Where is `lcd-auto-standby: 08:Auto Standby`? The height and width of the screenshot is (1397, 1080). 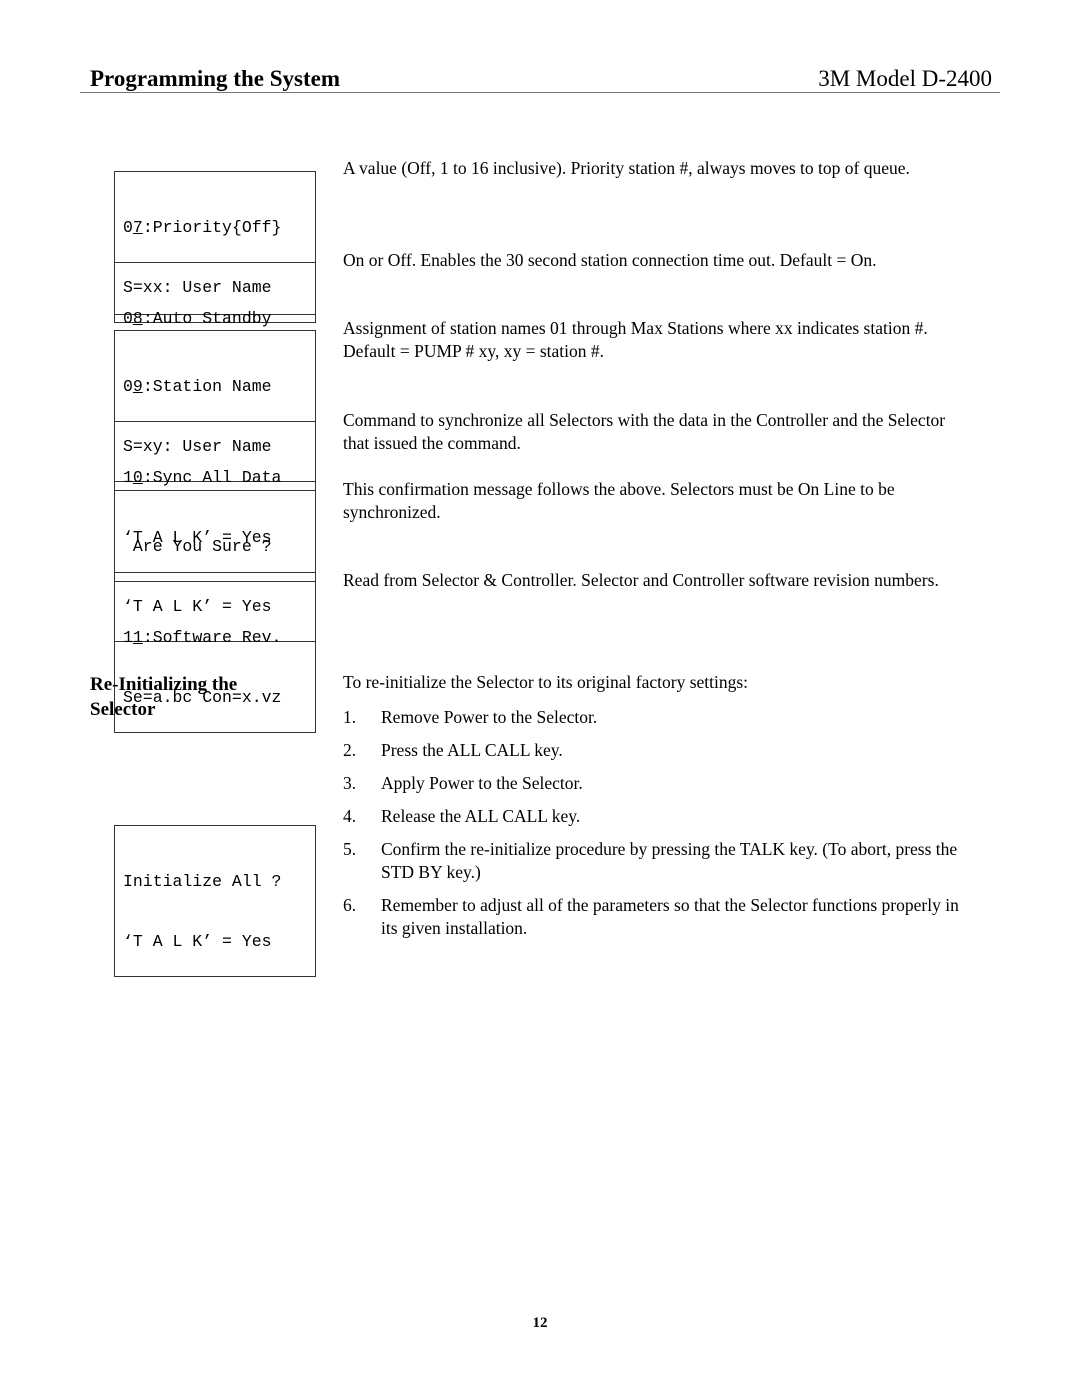 lcd-auto-standby: 08:Auto Standby is located at coordinates (215, 295).